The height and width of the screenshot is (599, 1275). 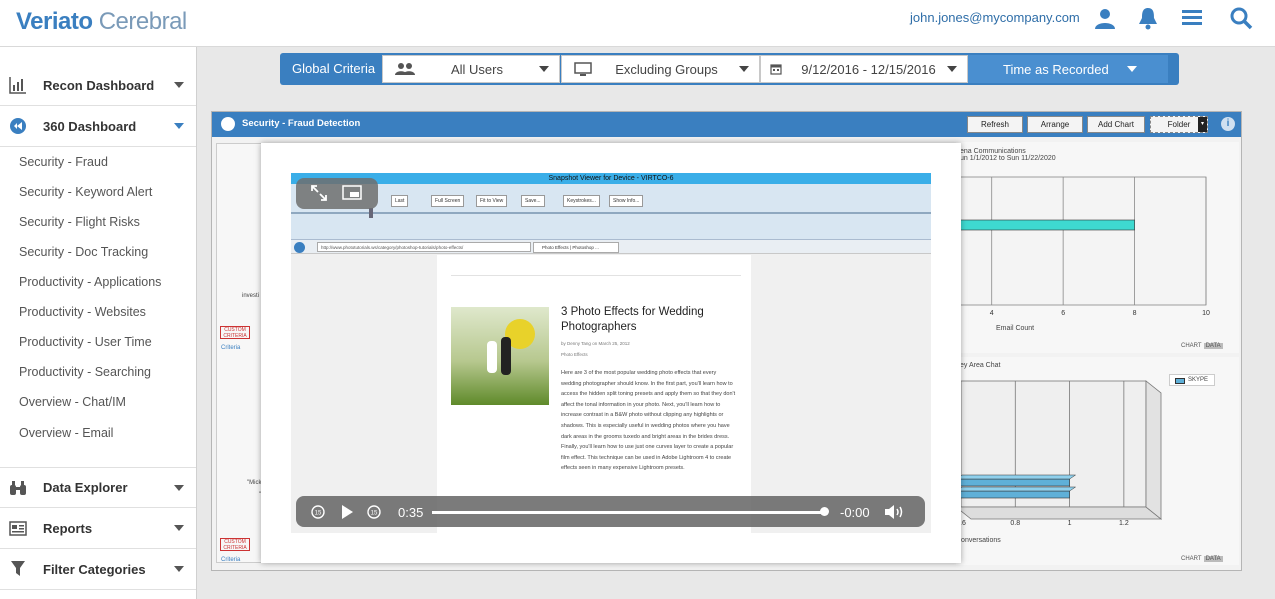 I want to click on time-elapsed: 0:35, so click(x=411, y=512).